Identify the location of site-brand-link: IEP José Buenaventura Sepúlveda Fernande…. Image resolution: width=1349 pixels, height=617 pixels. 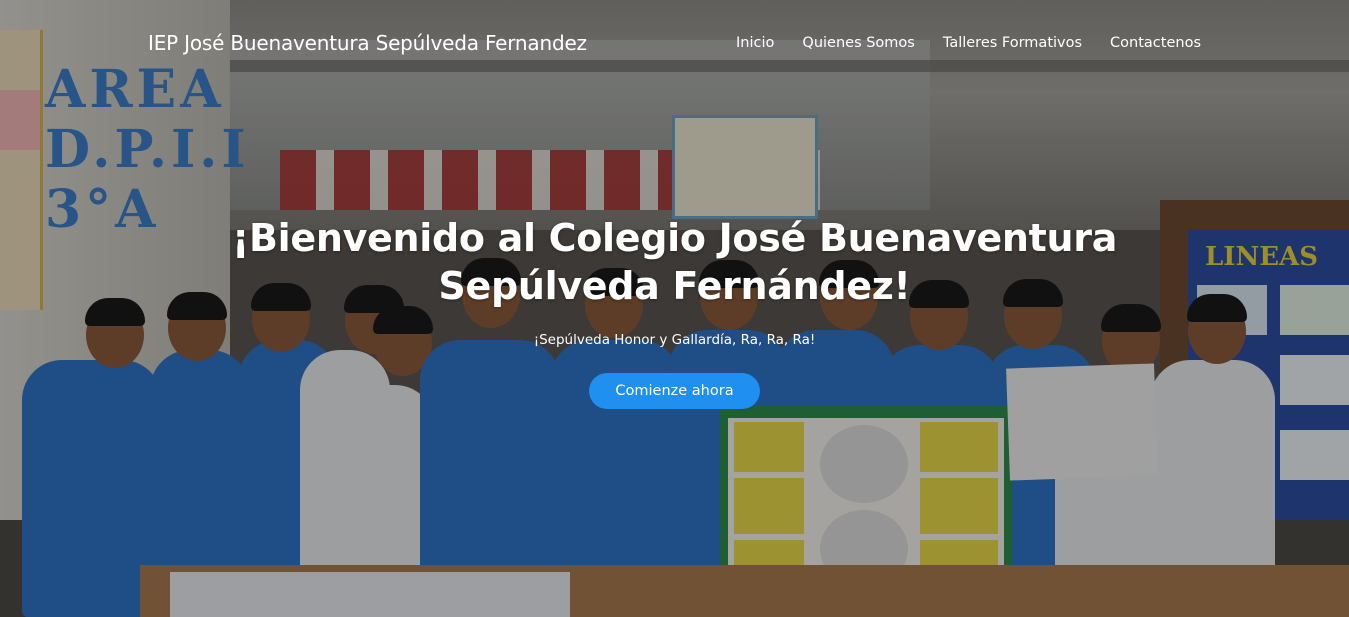
(367, 43).